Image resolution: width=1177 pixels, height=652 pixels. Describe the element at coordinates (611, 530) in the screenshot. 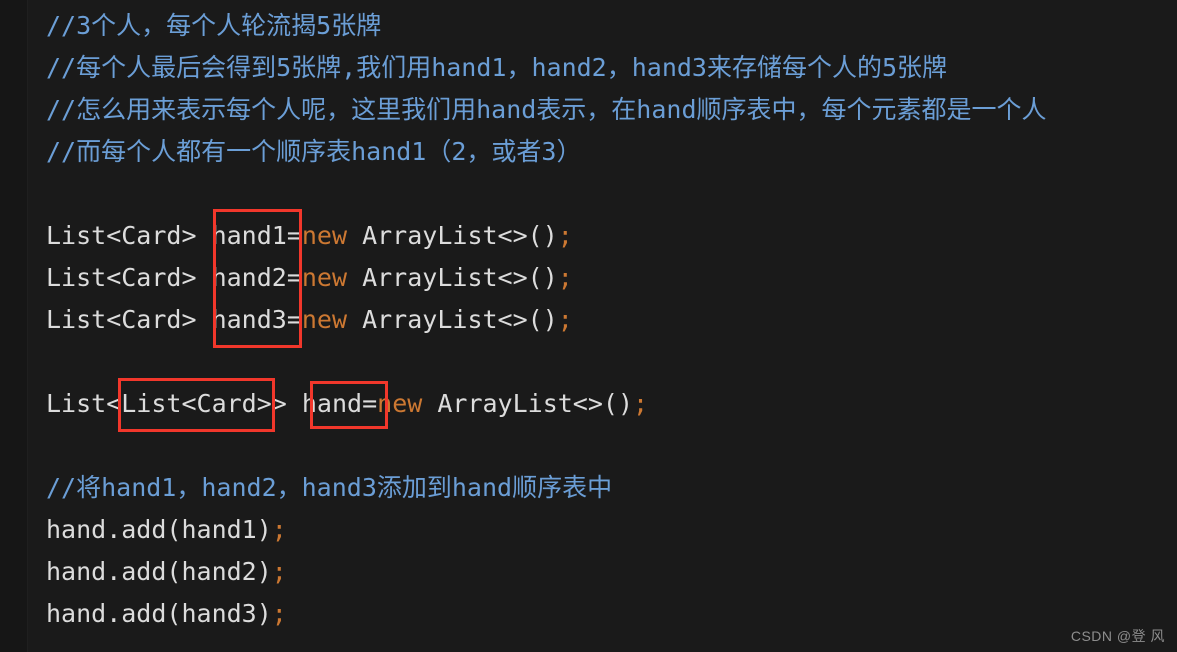

I see `code-line: hand.add(hand1);` at that location.